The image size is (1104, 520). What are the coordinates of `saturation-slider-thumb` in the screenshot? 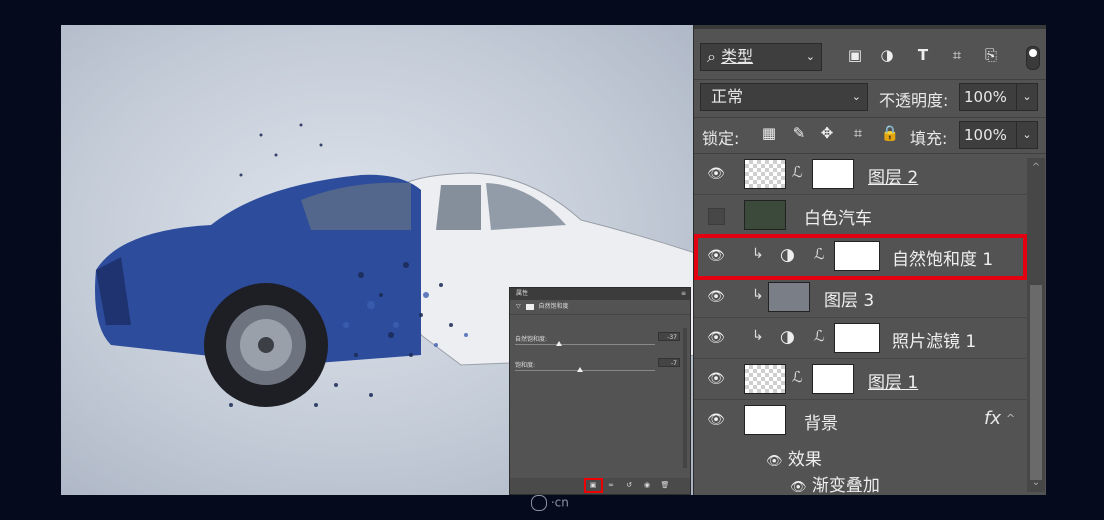 It's located at (580, 369).